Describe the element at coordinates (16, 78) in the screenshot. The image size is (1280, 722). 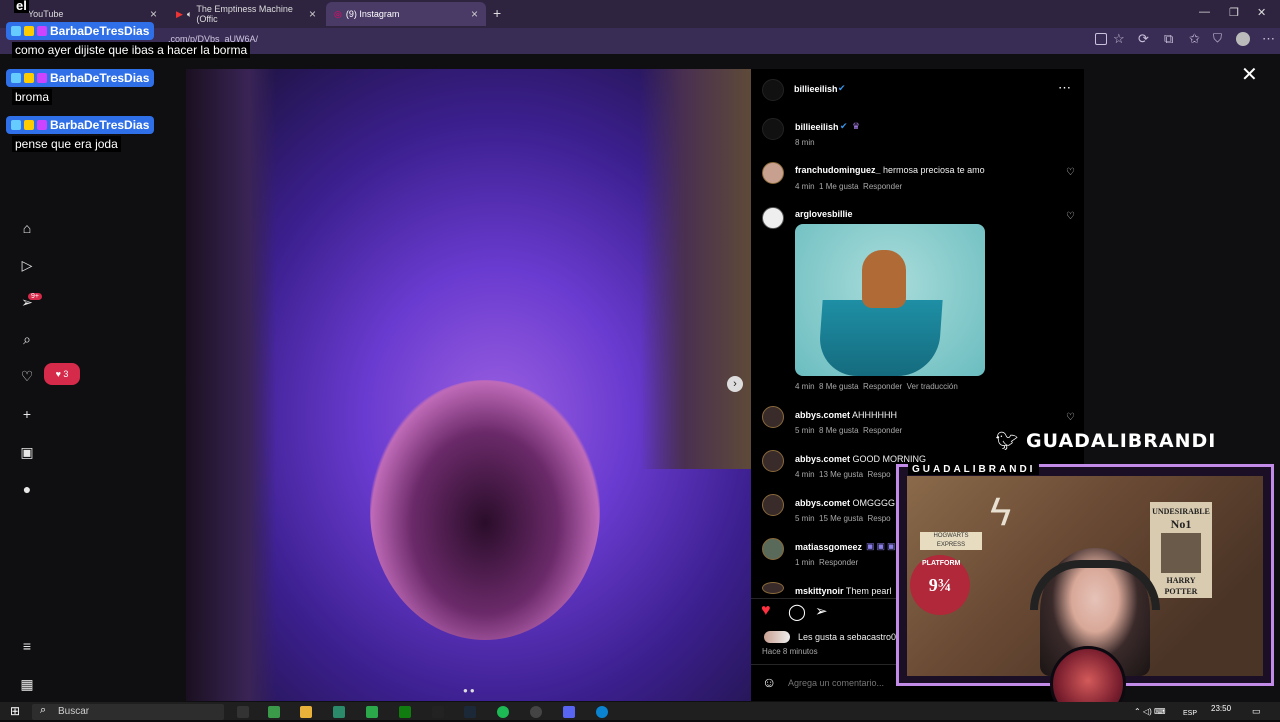
I see `sub-badge-icon` at that location.